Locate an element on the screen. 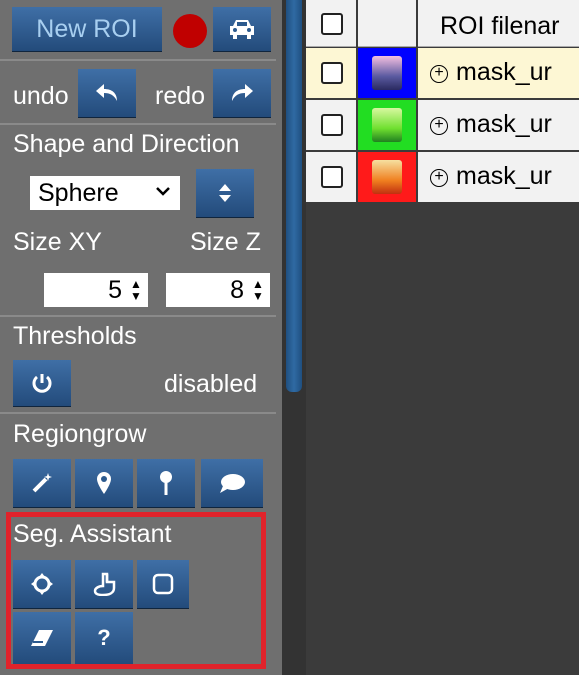 The height and width of the screenshot is (675, 579). shape-select: Sphere is located at coordinates (105, 193).